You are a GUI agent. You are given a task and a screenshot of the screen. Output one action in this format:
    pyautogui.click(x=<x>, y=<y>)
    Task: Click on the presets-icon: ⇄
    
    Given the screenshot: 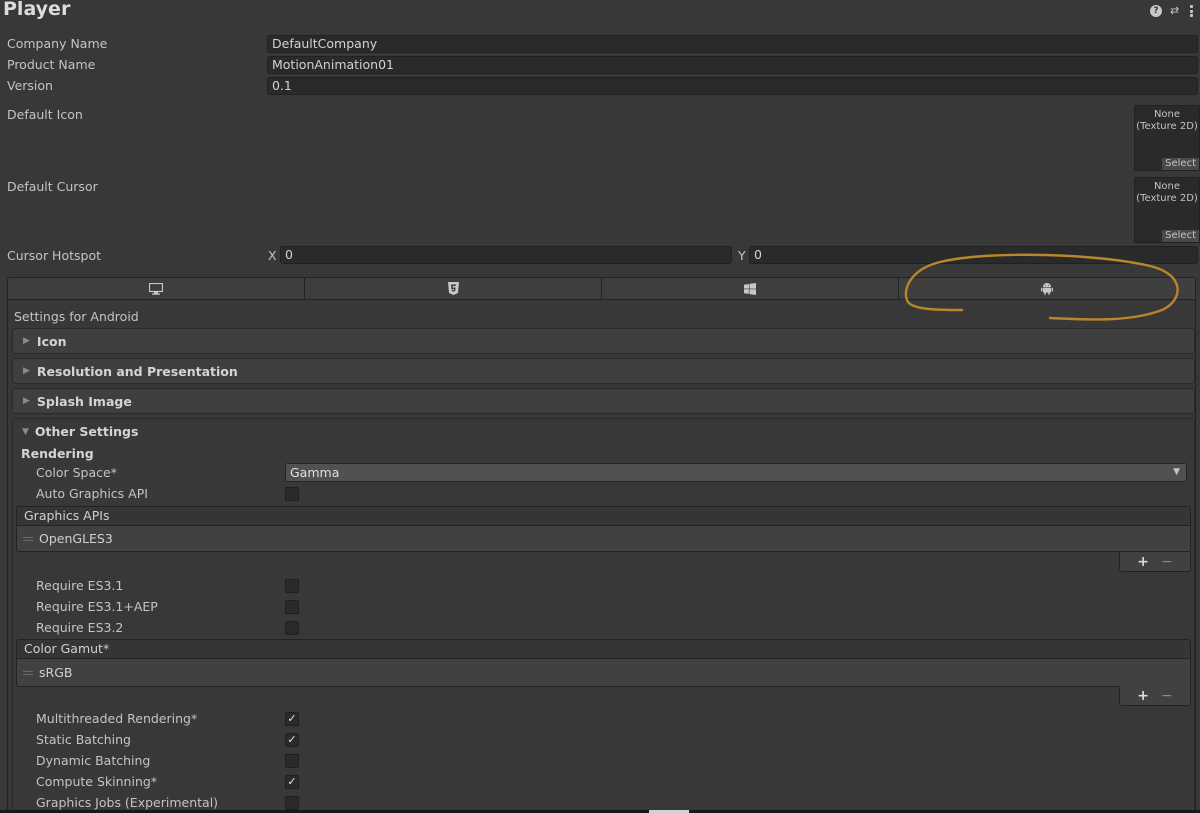 What is the action you would take?
    pyautogui.click(x=1176, y=11)
    